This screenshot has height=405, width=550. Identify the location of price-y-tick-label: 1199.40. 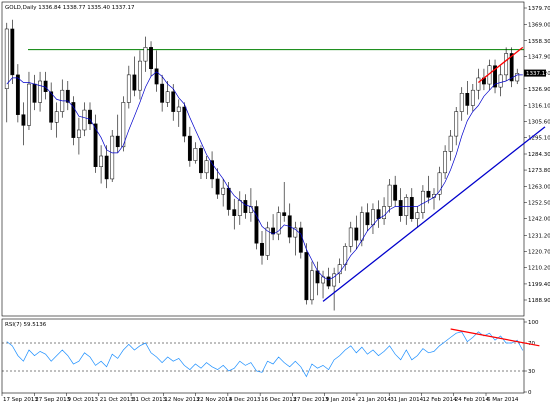
(539, 285).